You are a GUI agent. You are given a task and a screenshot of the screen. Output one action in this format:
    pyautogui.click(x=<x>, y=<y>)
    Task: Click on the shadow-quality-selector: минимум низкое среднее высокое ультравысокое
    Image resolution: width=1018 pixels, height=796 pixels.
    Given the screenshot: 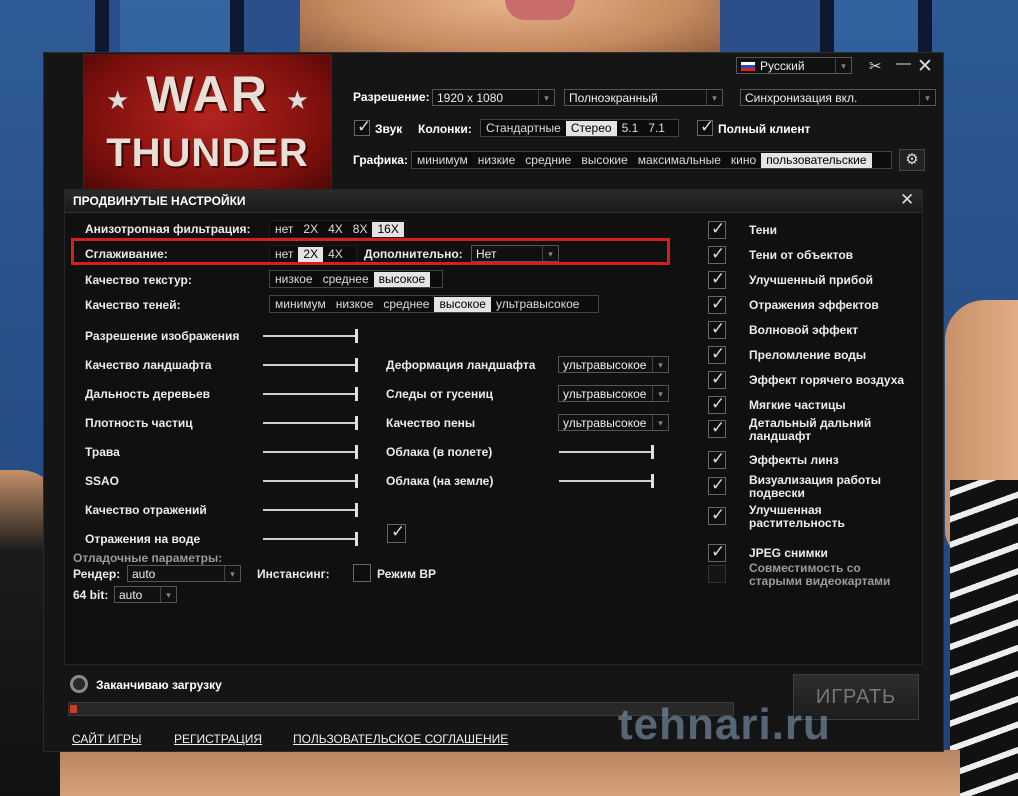 What is the action you would take?
    pyautogui.click(x=434, y=304)
    